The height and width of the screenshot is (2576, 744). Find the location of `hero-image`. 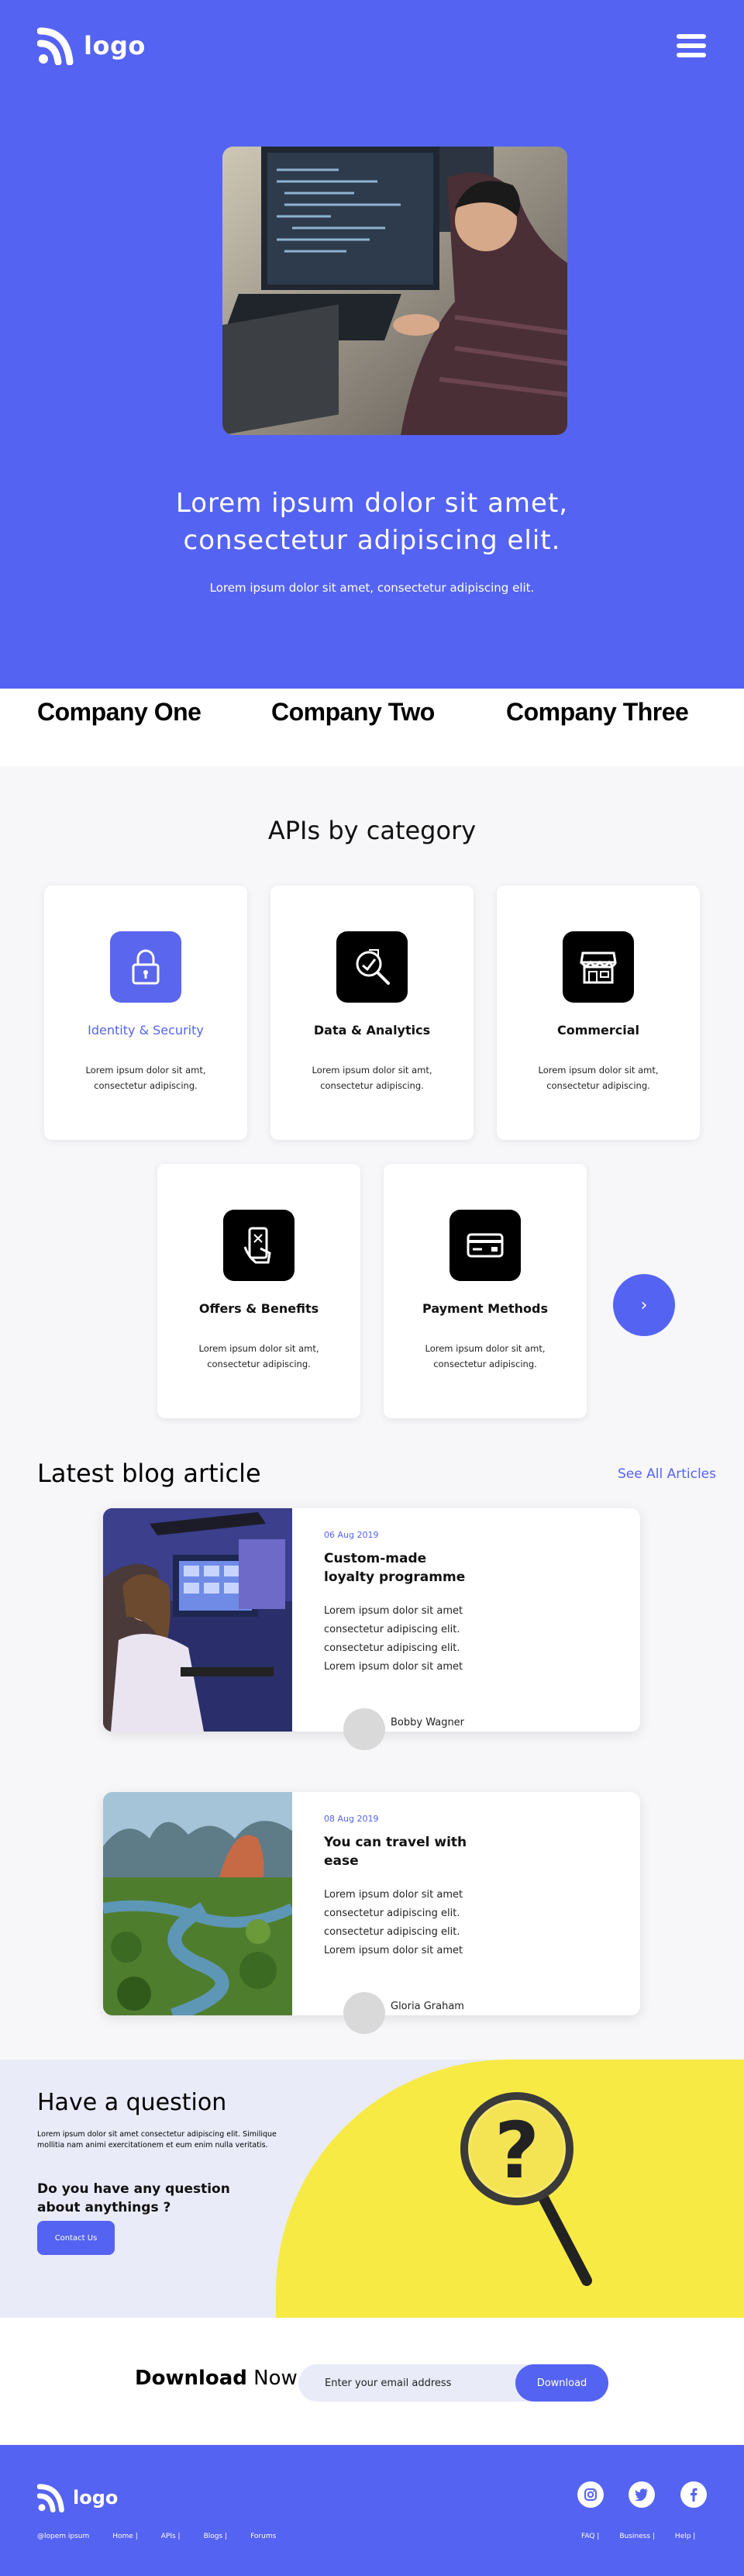

hero-image is located at coordinates (394, 291).